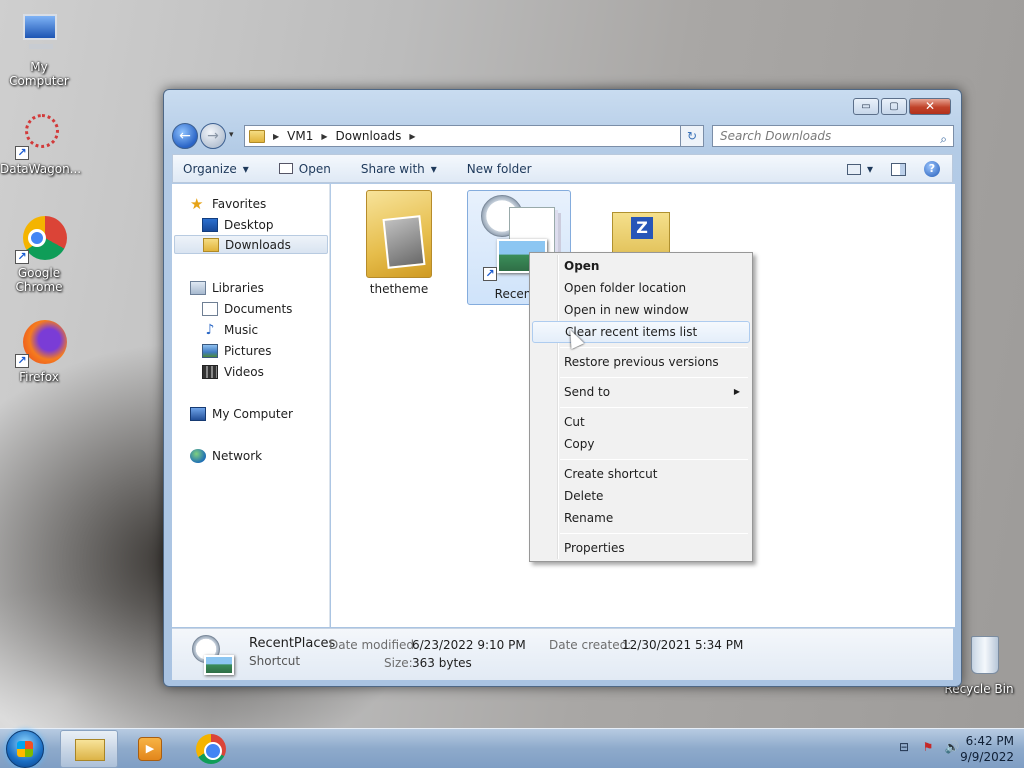 This screenshot has width=1024, height=768. I want to click on help-icon: ?, so click(932, 169).